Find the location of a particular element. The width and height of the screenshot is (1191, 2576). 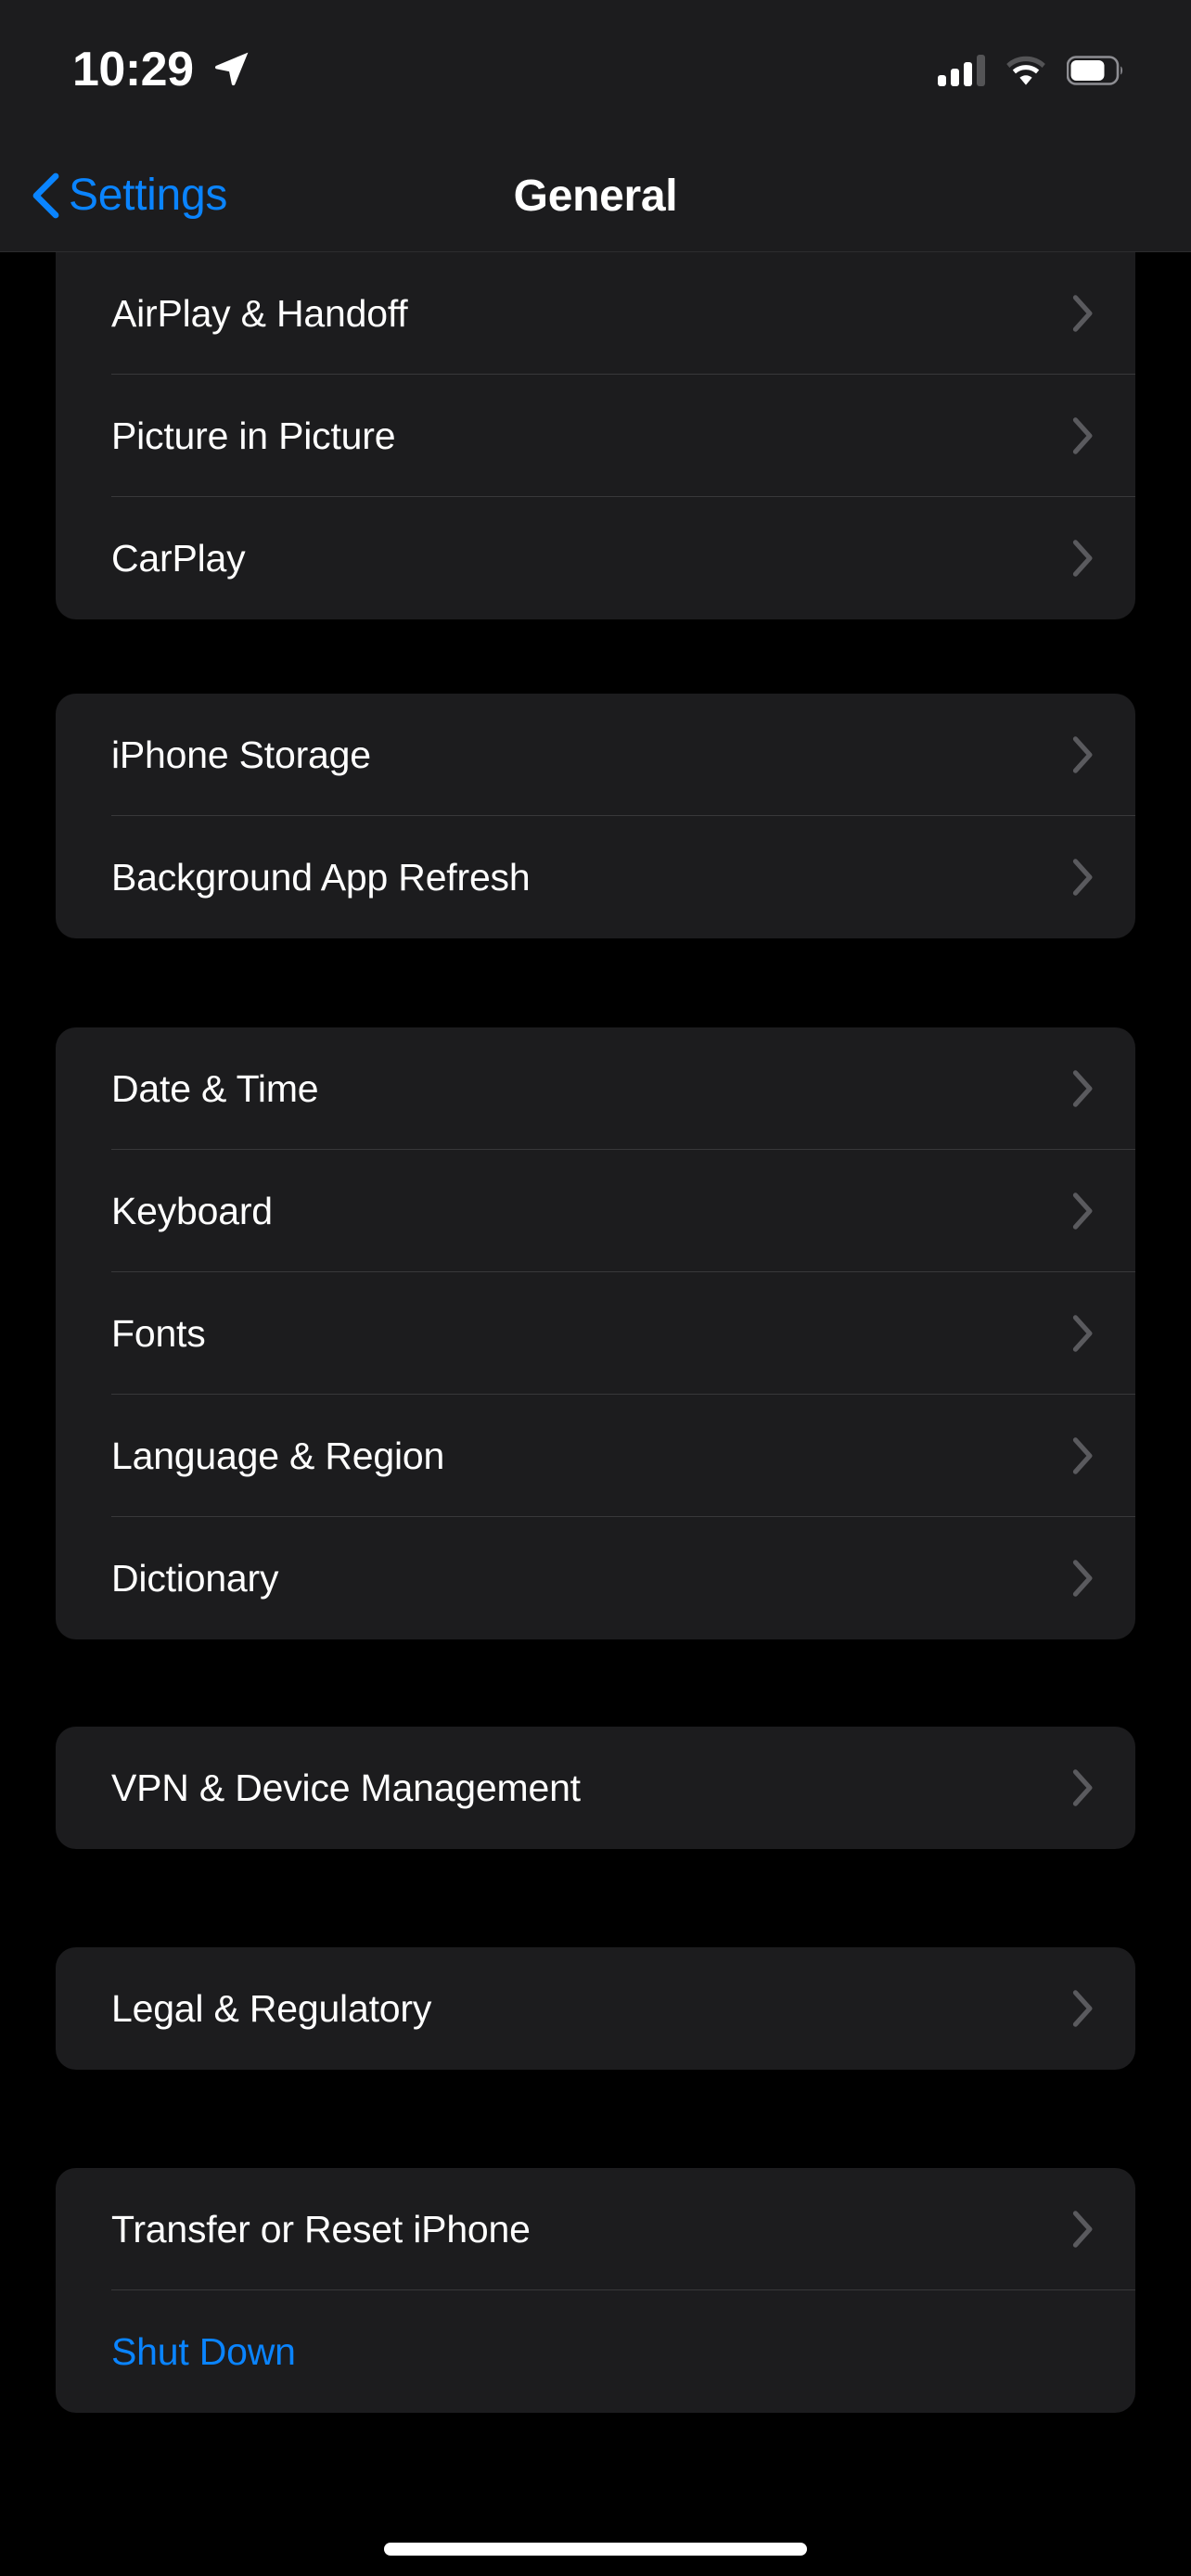

settings-row-legal-and-regulatory: Legal & Regulatory is located at coordinates (595, 2008).